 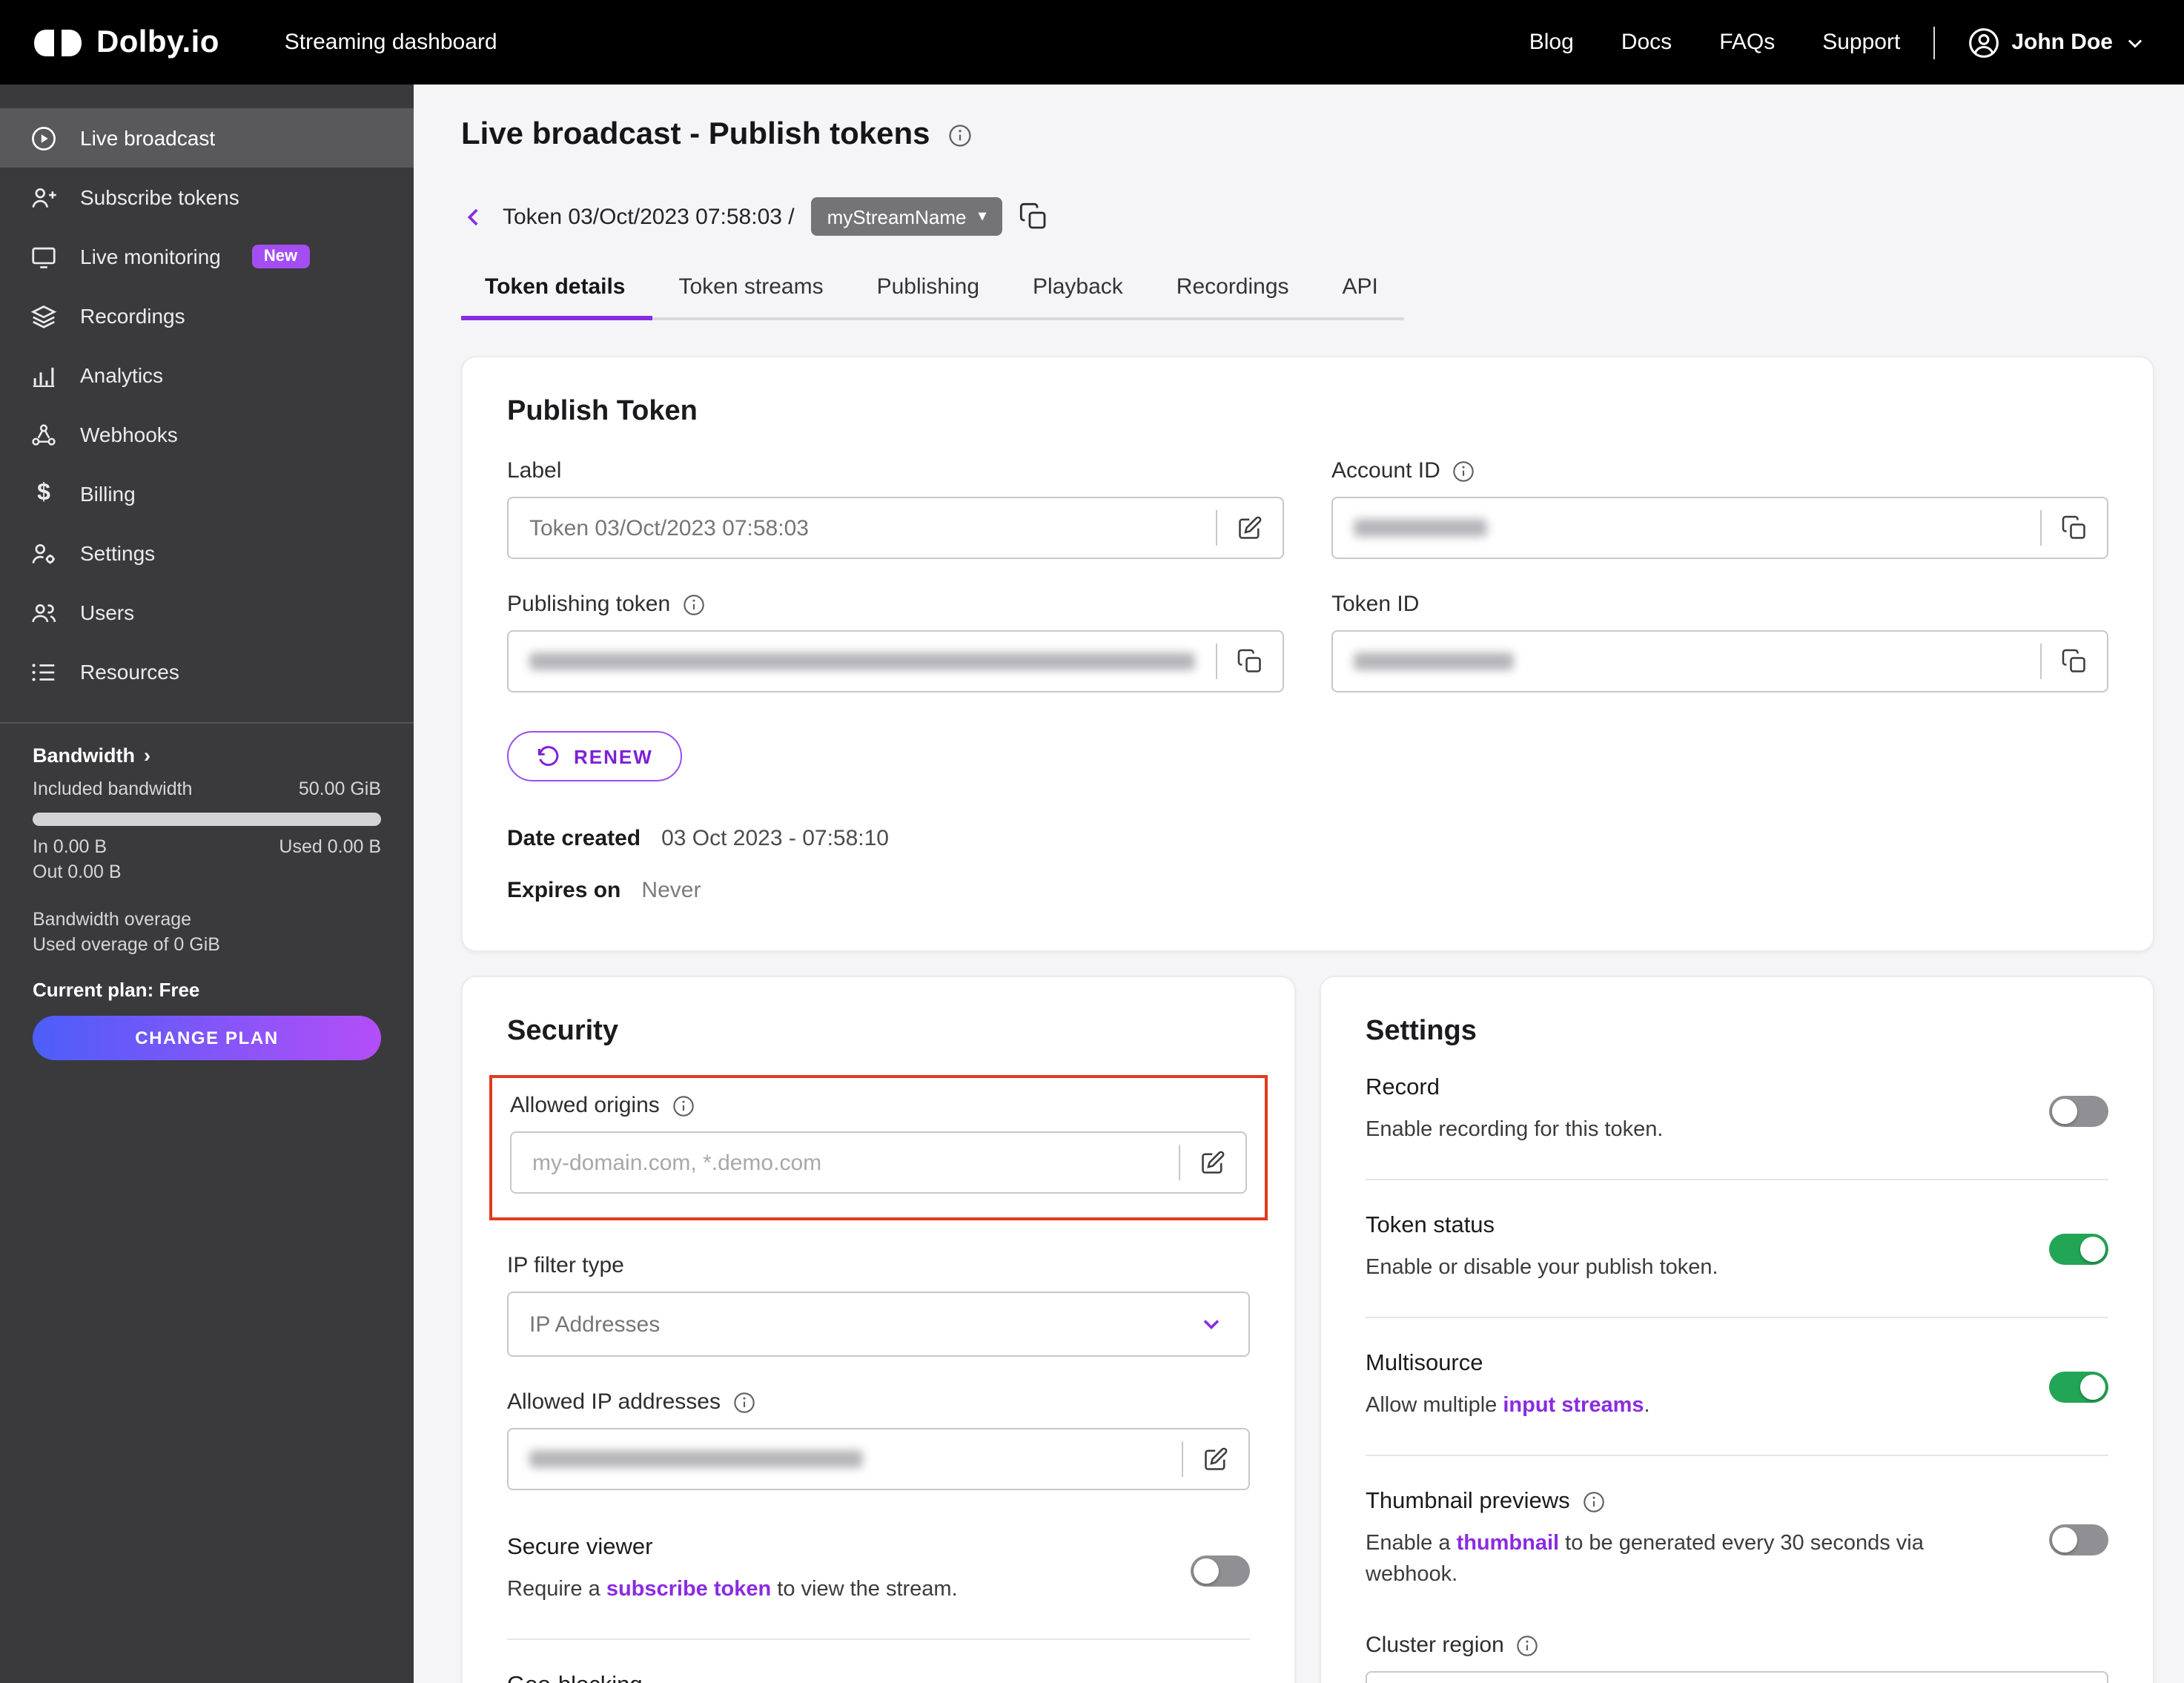 I want to click on tab-publishing: Publishing, so click(x=928, y=295).